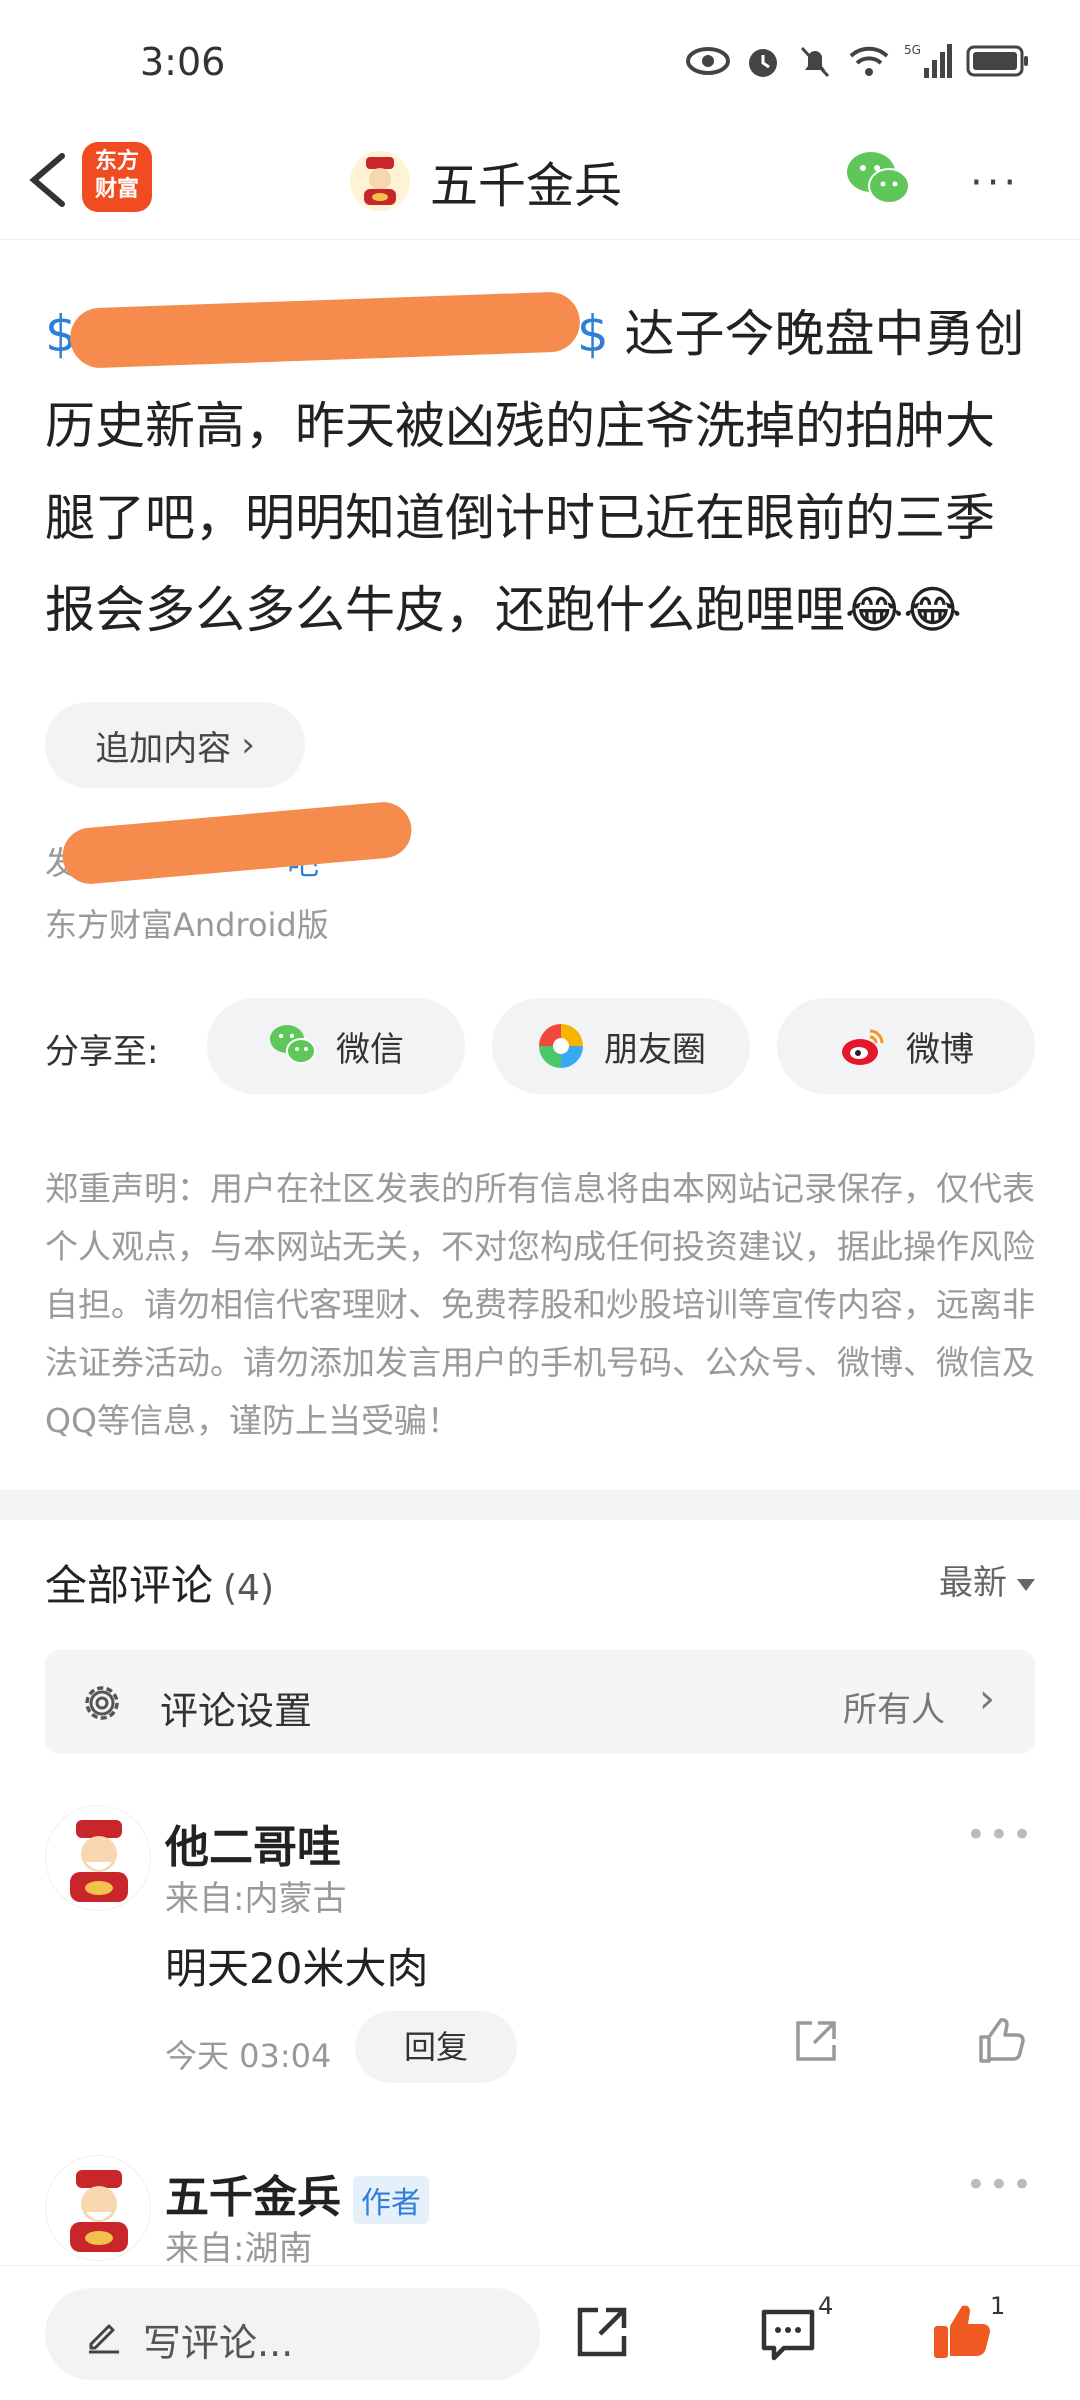 The image size is (1080, 2400). What do you see at coordinates (1005, 183) in the screenshot?
I see `more-button: ···` at bounding box center [1005, 183].